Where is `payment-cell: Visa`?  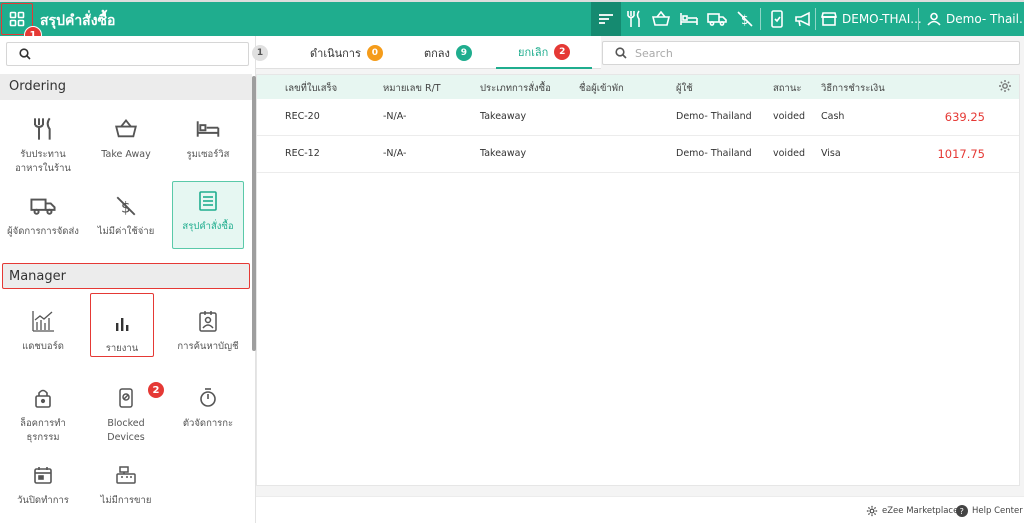
payment-cell: Visa is located at coordinates (831, 153).